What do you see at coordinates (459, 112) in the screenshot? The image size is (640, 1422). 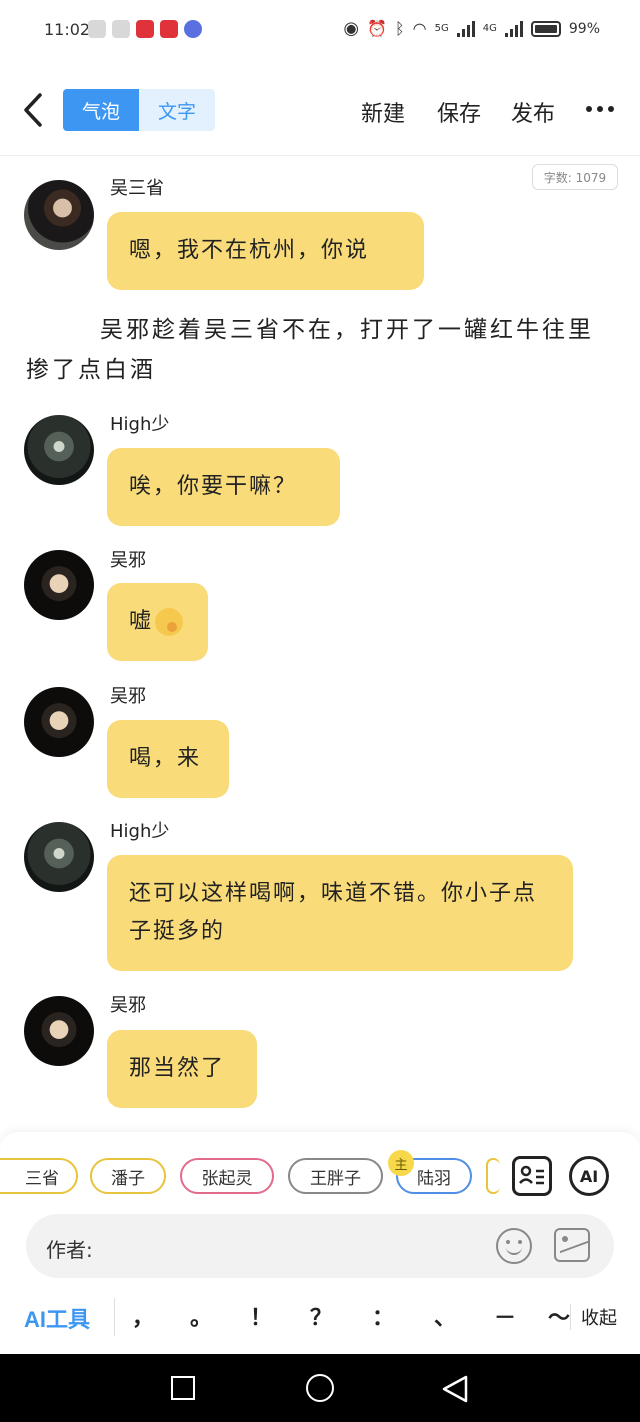 I see `save-button: 保存` at bounding box center [459, 112].